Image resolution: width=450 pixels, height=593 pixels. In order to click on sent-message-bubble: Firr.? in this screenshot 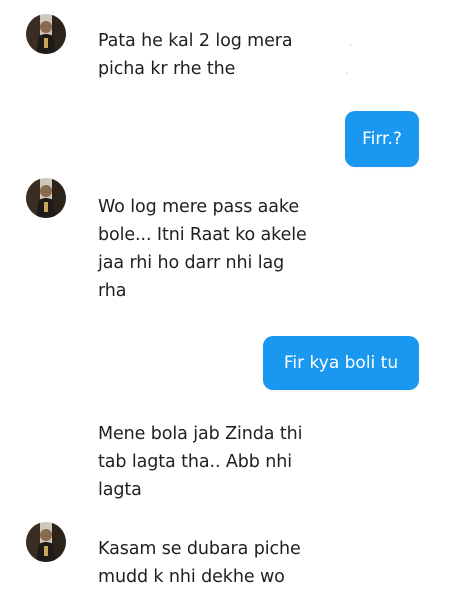, I will do `click(382, 139)`.